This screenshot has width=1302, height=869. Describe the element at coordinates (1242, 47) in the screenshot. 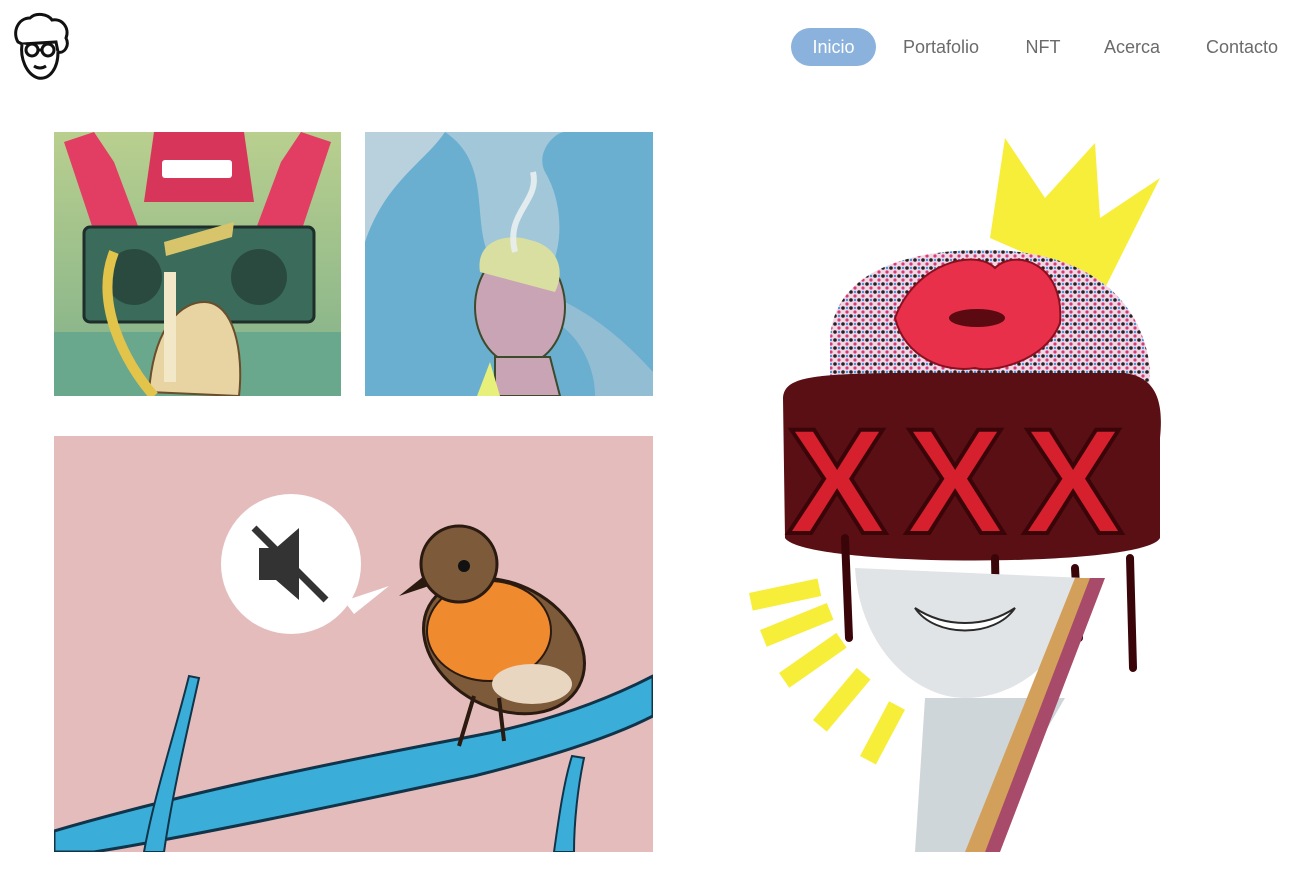

I see `nav-item-contacto: Contacto` at that location.